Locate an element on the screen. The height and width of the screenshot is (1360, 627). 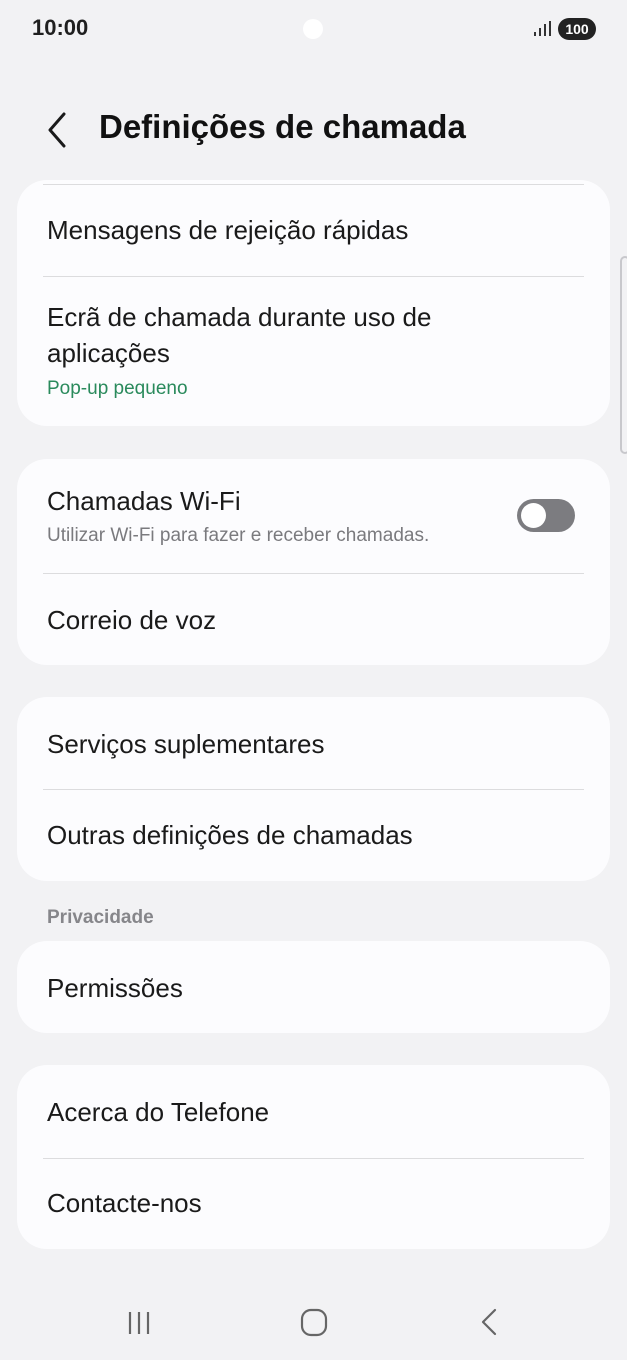
item-subtitle: Pop-up pequeno is located at coordinates (117, 388).